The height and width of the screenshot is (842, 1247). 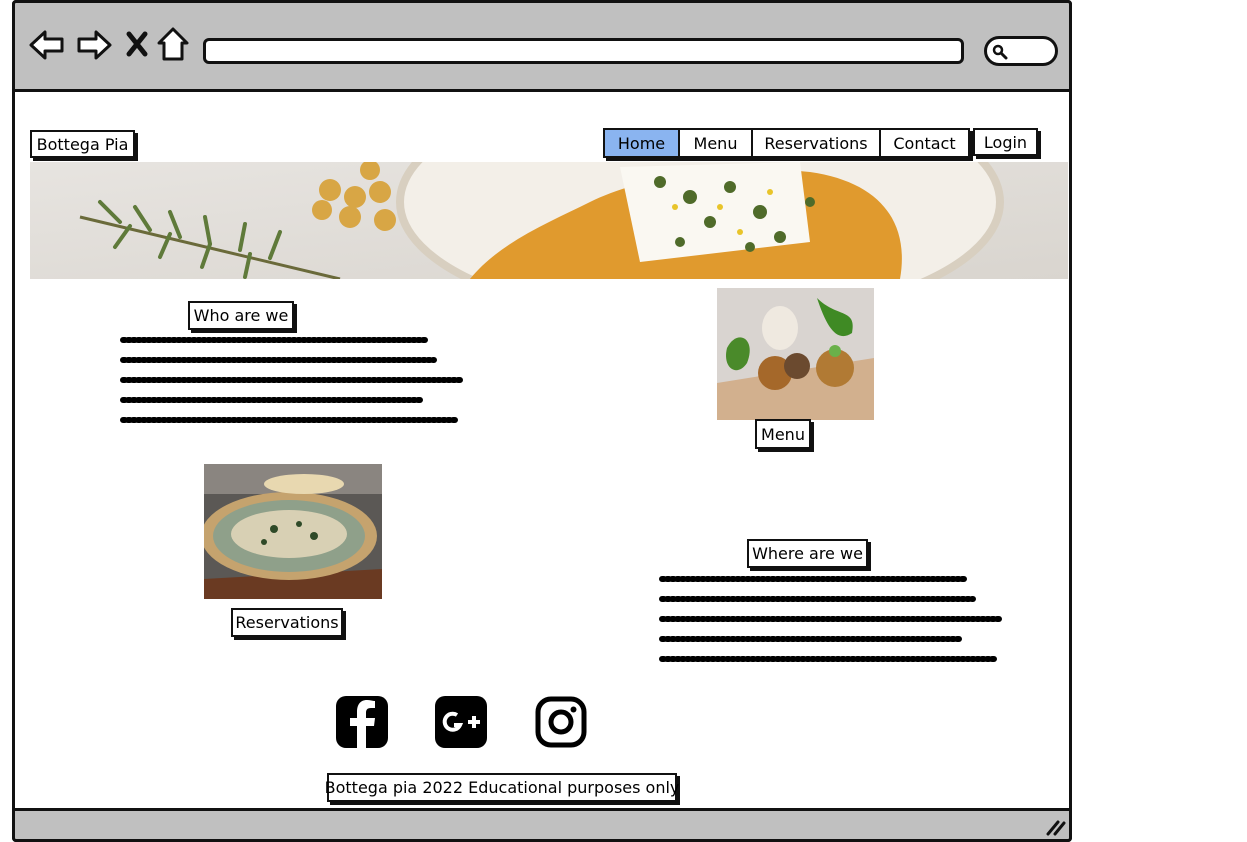 I want to click on google-plus-icon, so click(x=461, y=722).